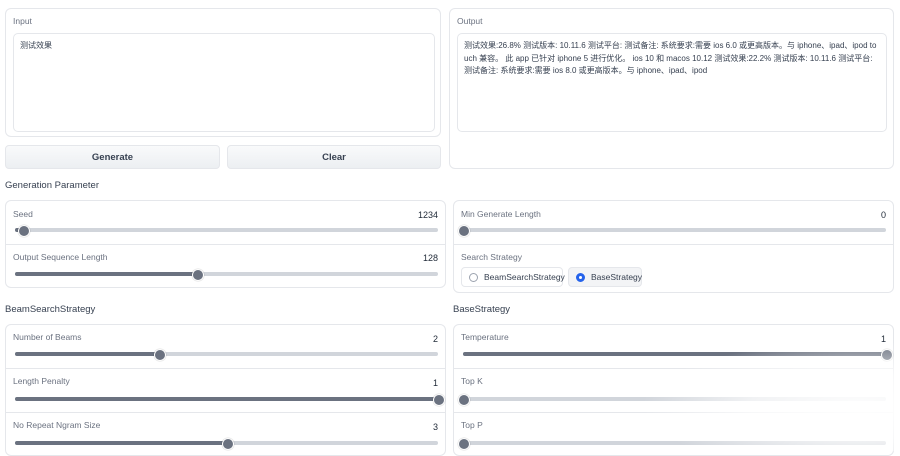 Image resolution: width=900 pixels, height=456 pixels. I want to click on clear-button: Clear, so click(334, 157).